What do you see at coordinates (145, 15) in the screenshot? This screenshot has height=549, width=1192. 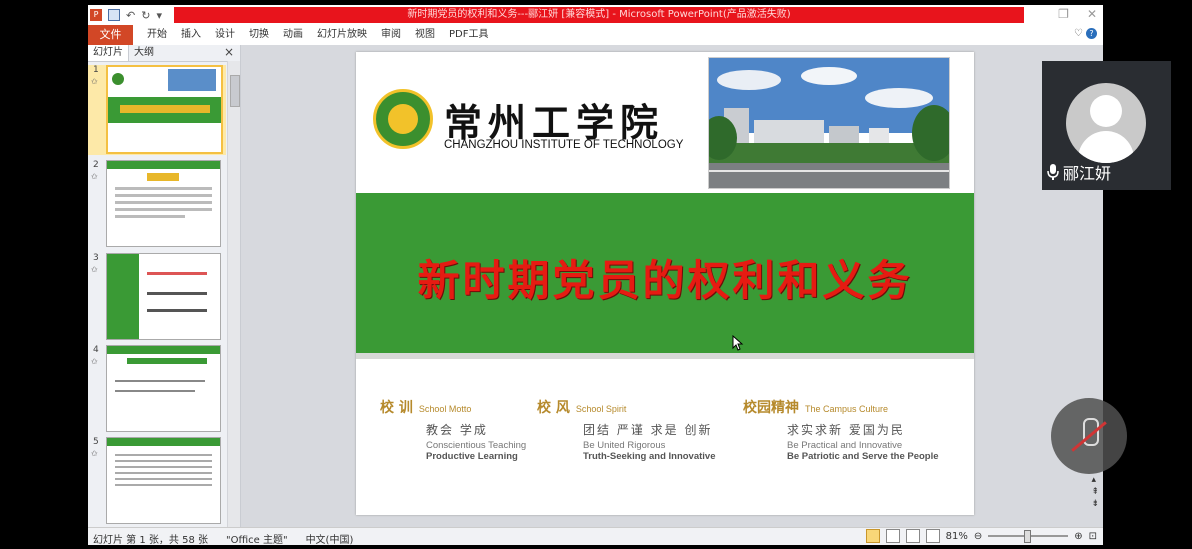 I see `redo-icon: ↻` at bounding box center [145, 15].